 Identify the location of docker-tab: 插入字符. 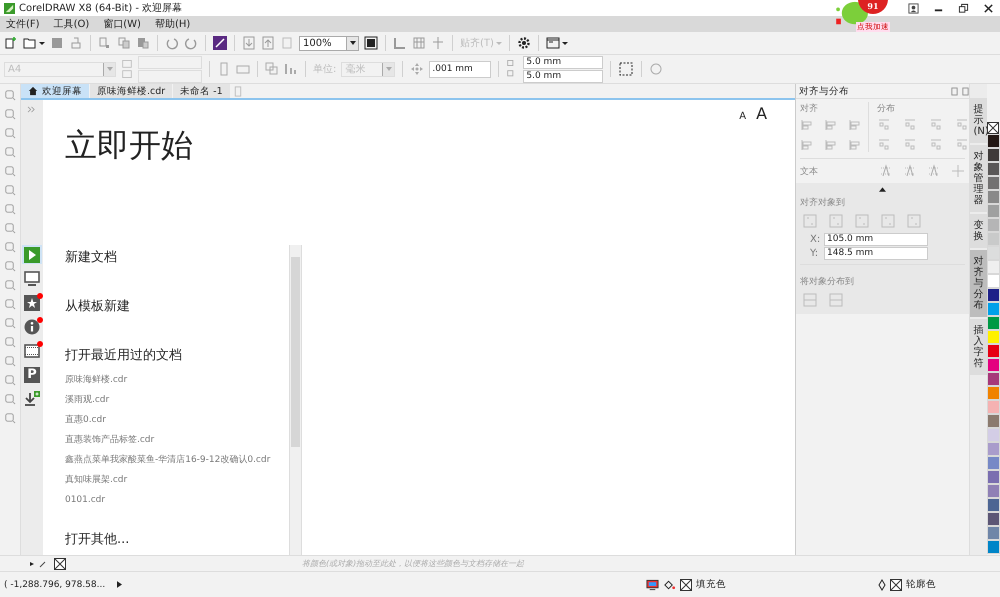
(978, 347).